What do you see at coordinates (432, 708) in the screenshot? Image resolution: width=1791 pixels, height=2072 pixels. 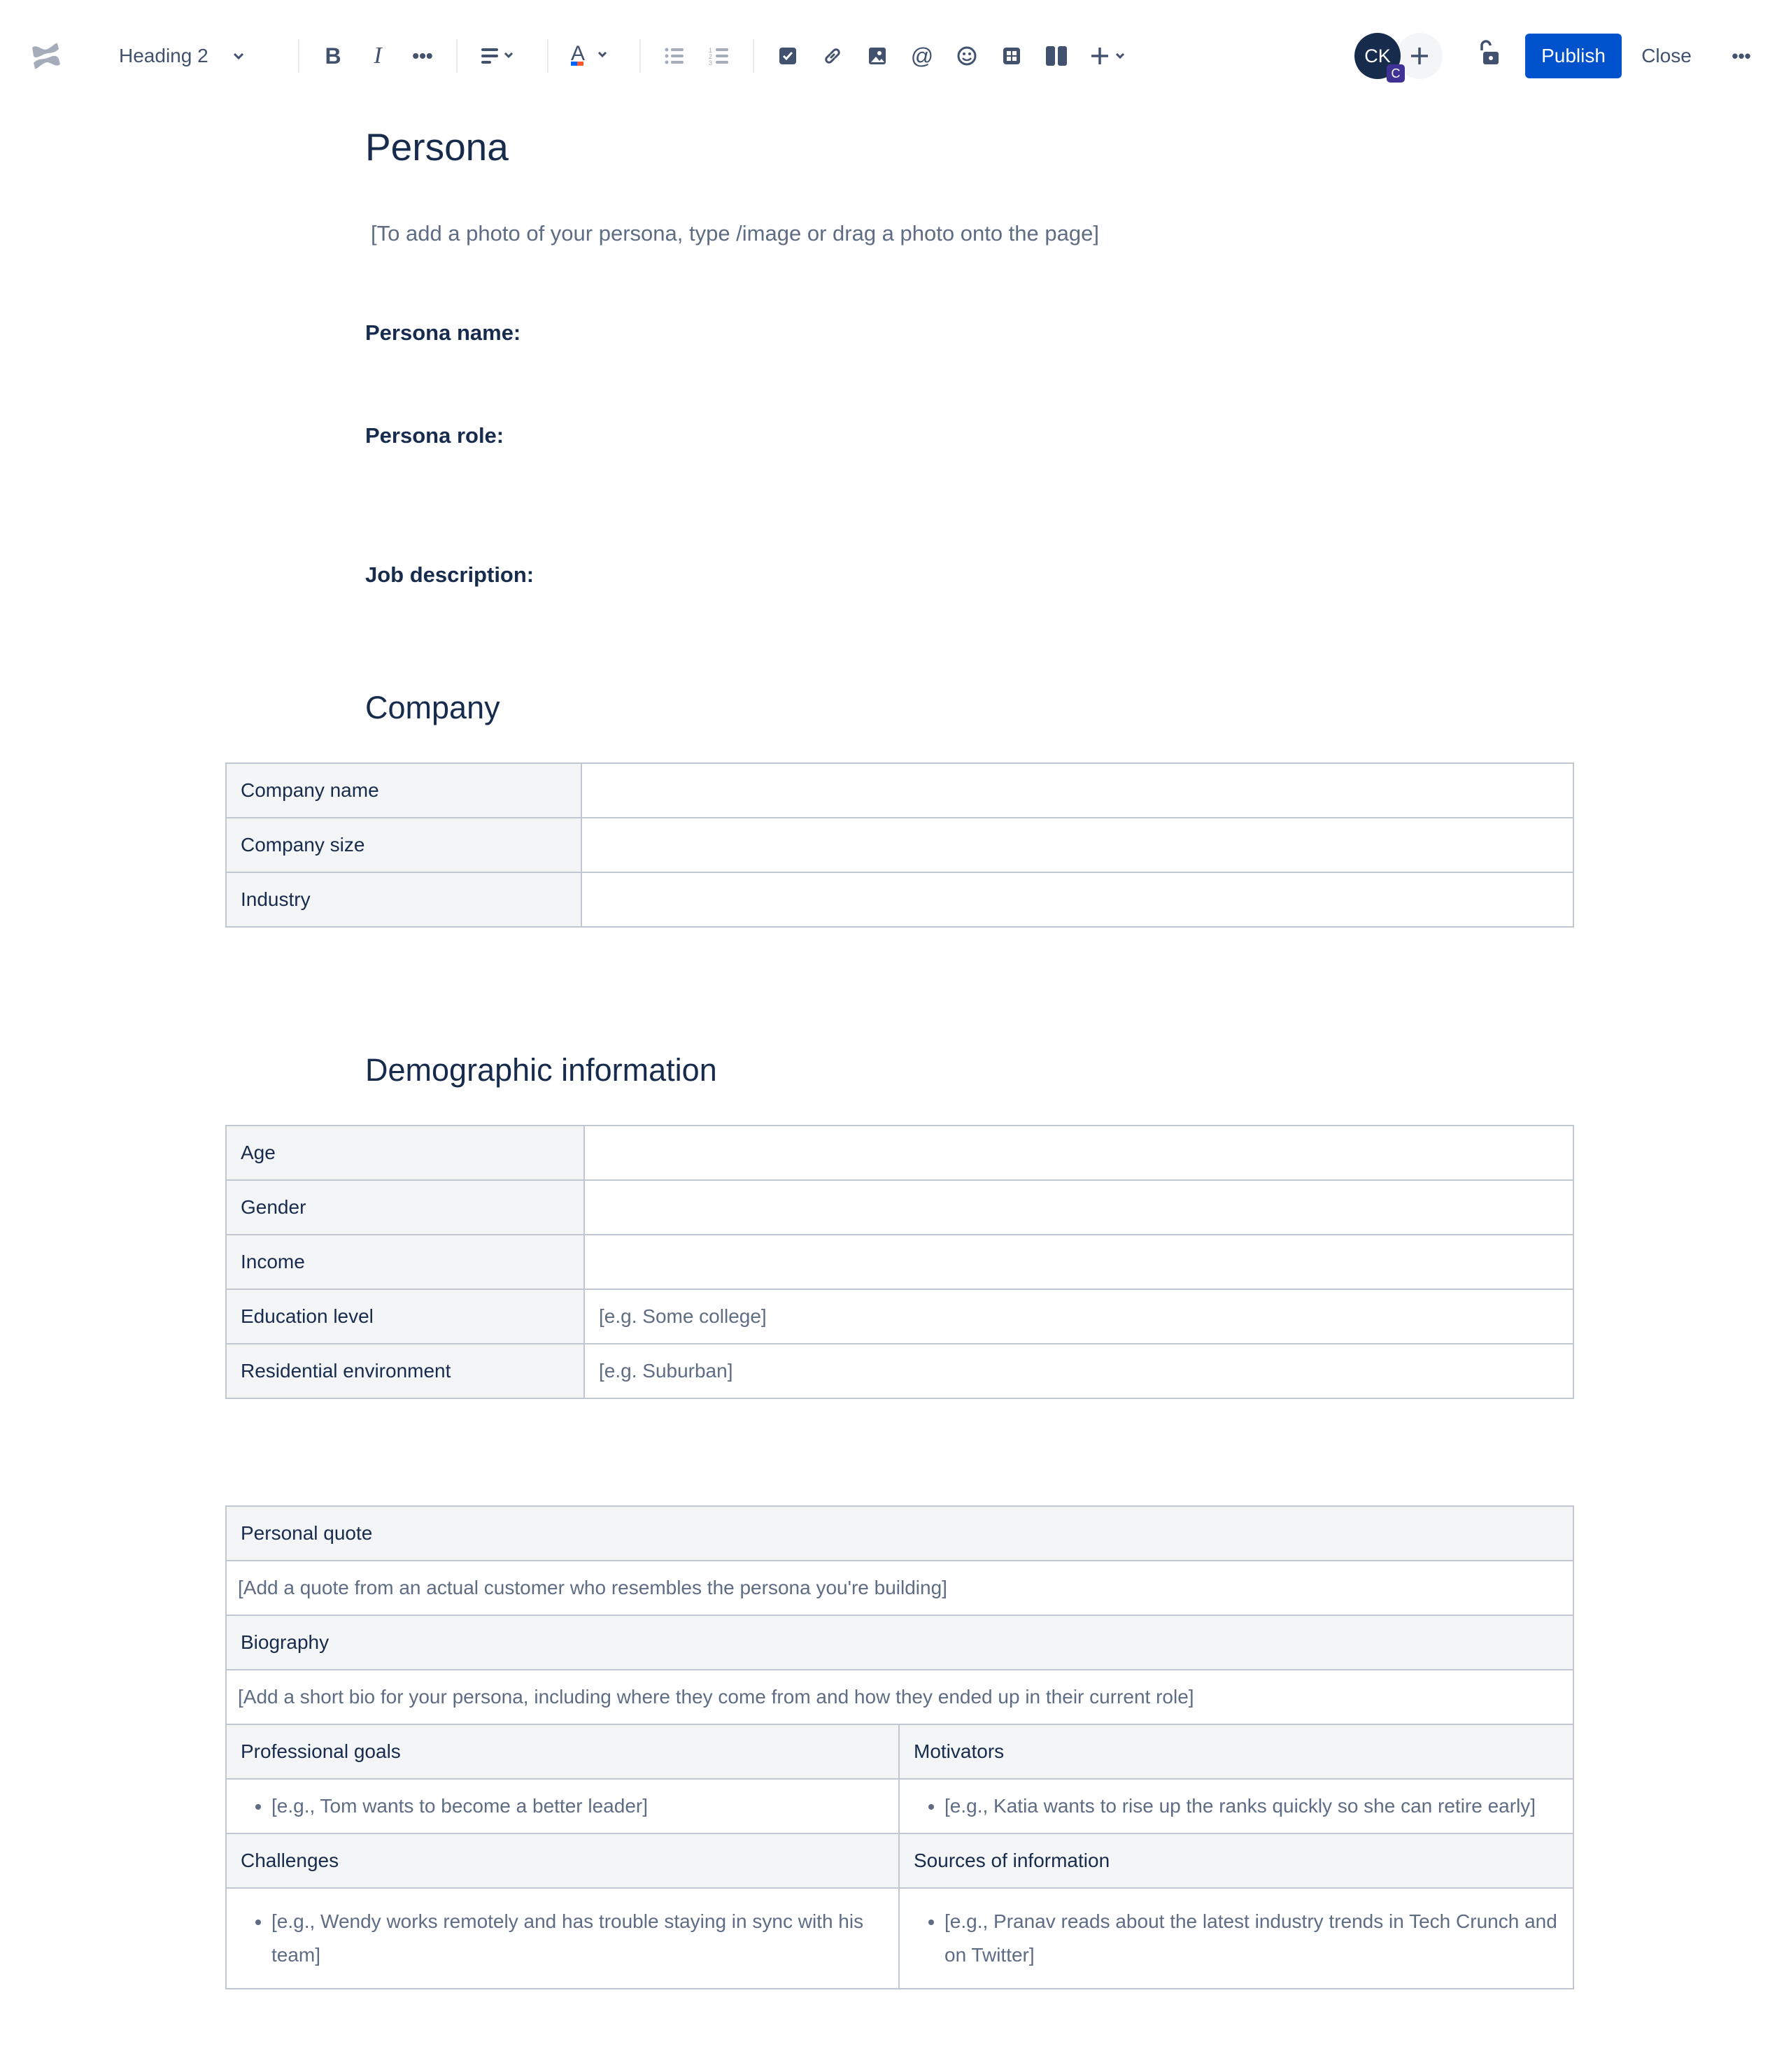 I see `company-heading: Company` at bounding box center [432, 708].